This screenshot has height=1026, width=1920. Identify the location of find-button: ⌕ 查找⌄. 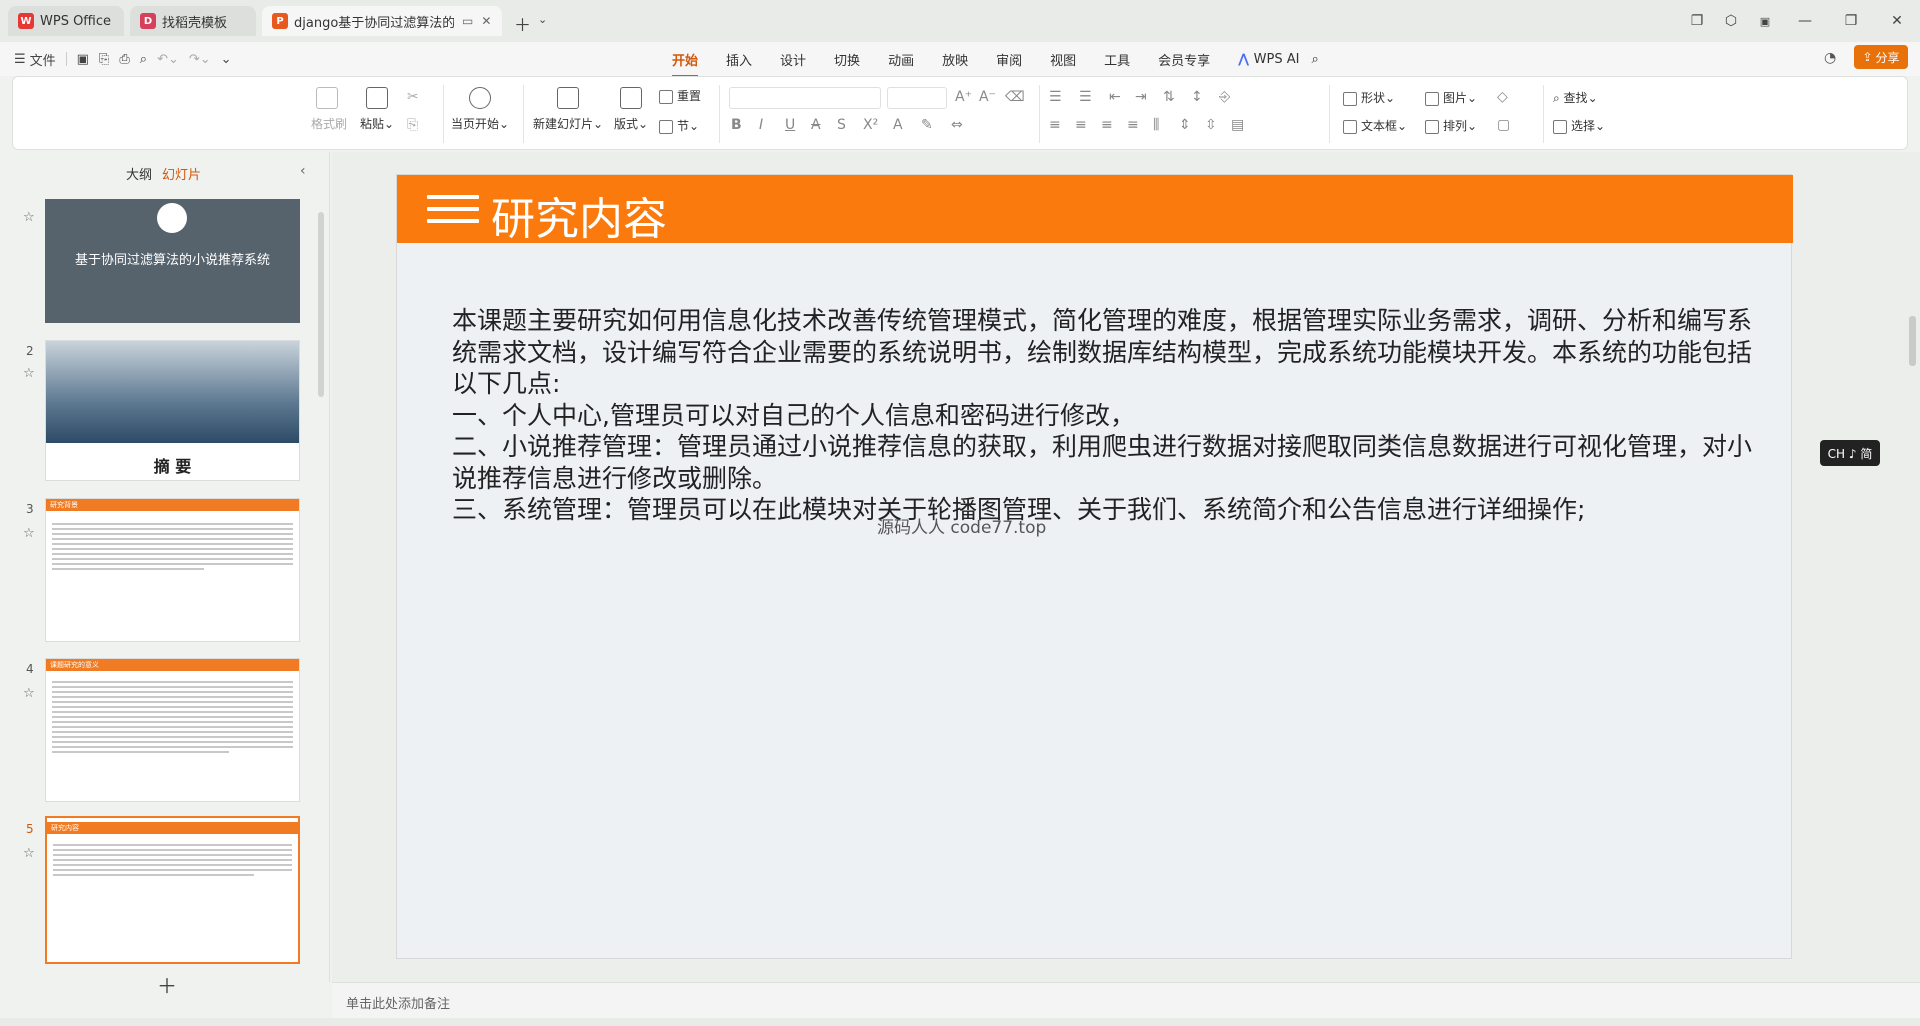
(1575, 97).